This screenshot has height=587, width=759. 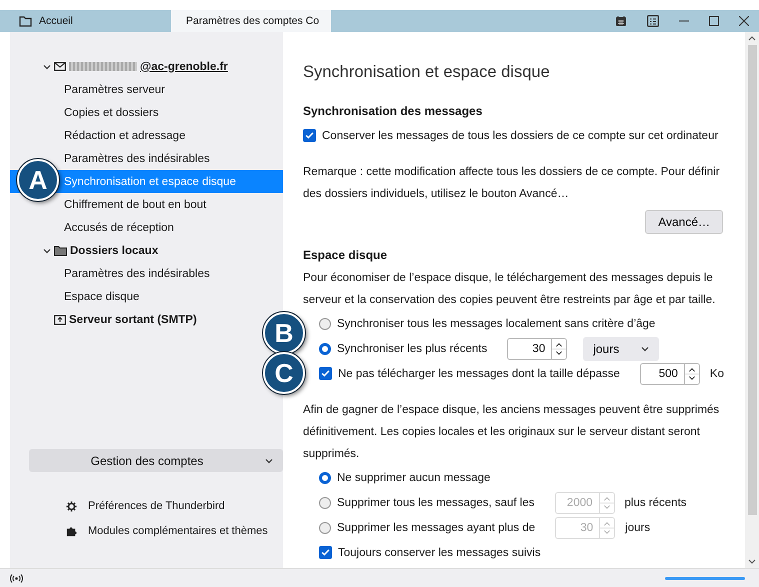 What do you see at coordinates (146, 135) in the screenshot?
I see `settings-tree-item: Rédaction et adressage` at bounding box center [146, 135].